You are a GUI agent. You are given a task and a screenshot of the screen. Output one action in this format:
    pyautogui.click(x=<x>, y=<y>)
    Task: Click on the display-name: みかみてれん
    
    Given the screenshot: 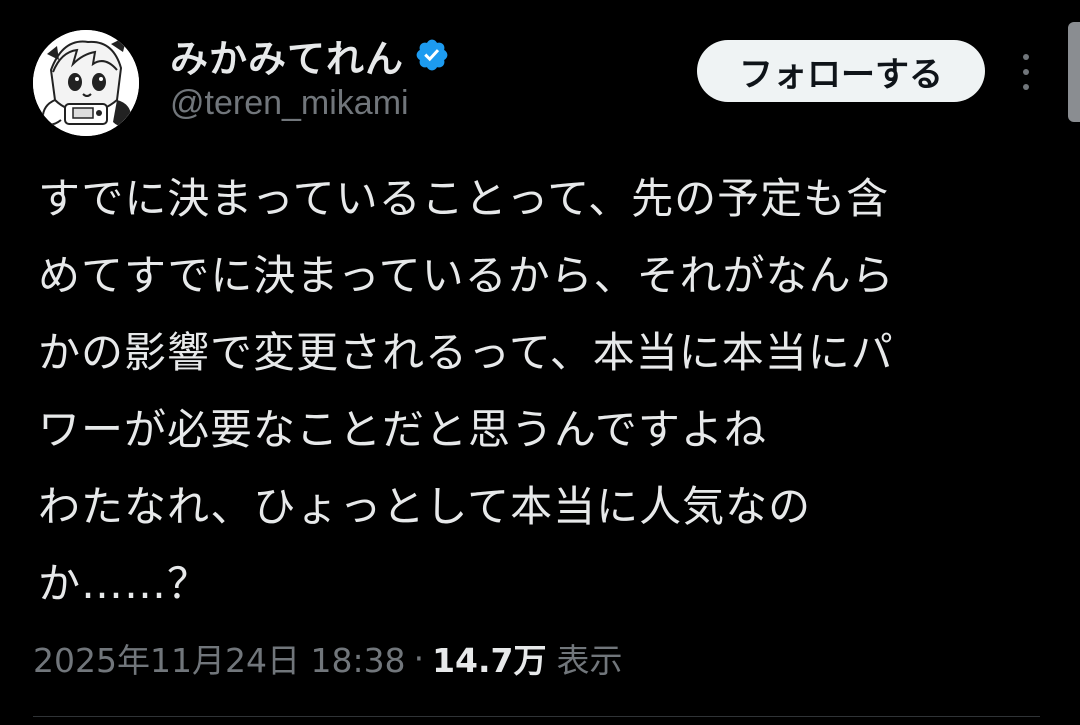 What is the action you would take?
    pyautogui.click(x=287, y=55)
    